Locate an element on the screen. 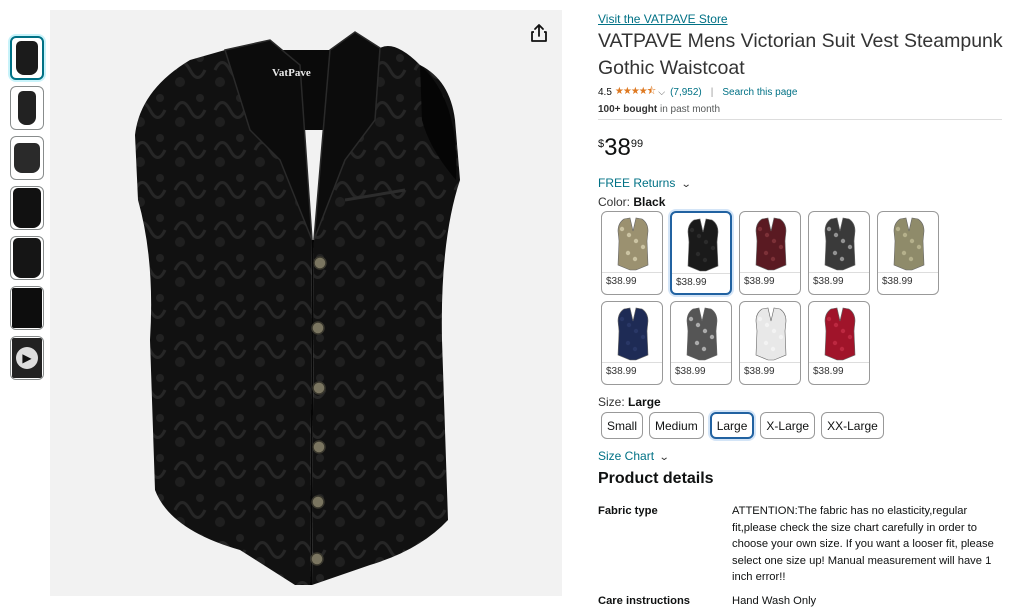 This screenshot has height=613, width=1024. price: $3899 is located at coordinates (620, 148).